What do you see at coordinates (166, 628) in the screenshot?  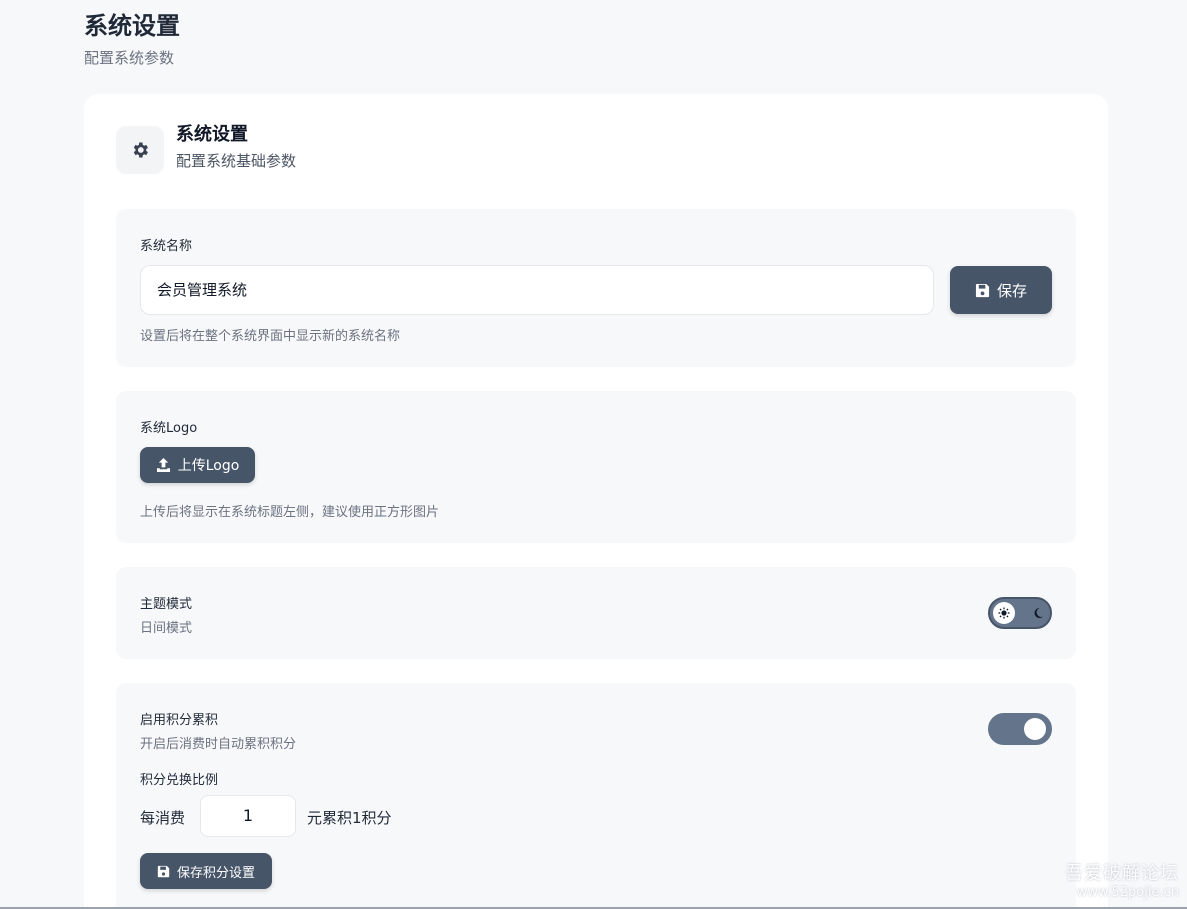 I see `theme-current: 日间模式` at bounding box center [166, 628].